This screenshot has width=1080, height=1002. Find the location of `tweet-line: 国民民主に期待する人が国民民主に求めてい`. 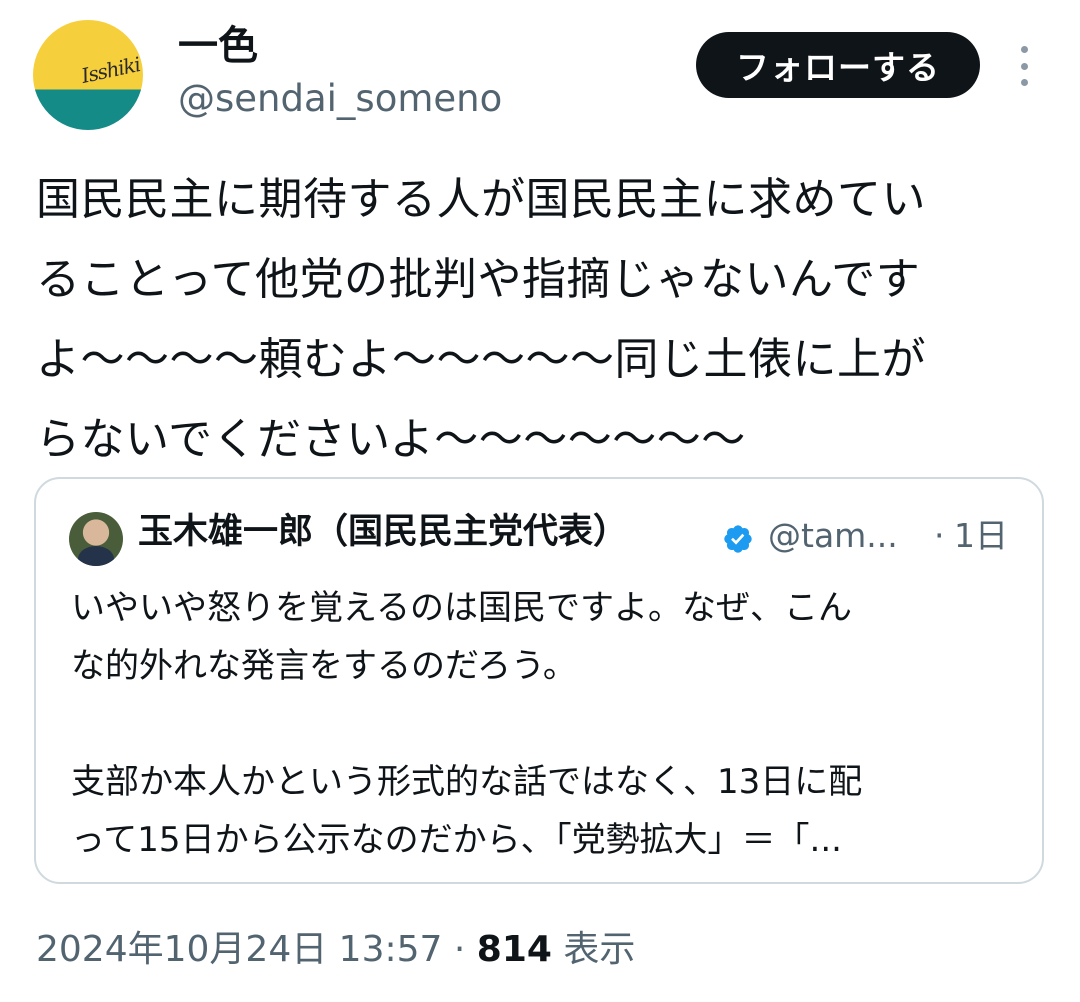

tweet-line: 国民民主に期待する人が国民民主に求めてい is located at coordinates (481, 199).